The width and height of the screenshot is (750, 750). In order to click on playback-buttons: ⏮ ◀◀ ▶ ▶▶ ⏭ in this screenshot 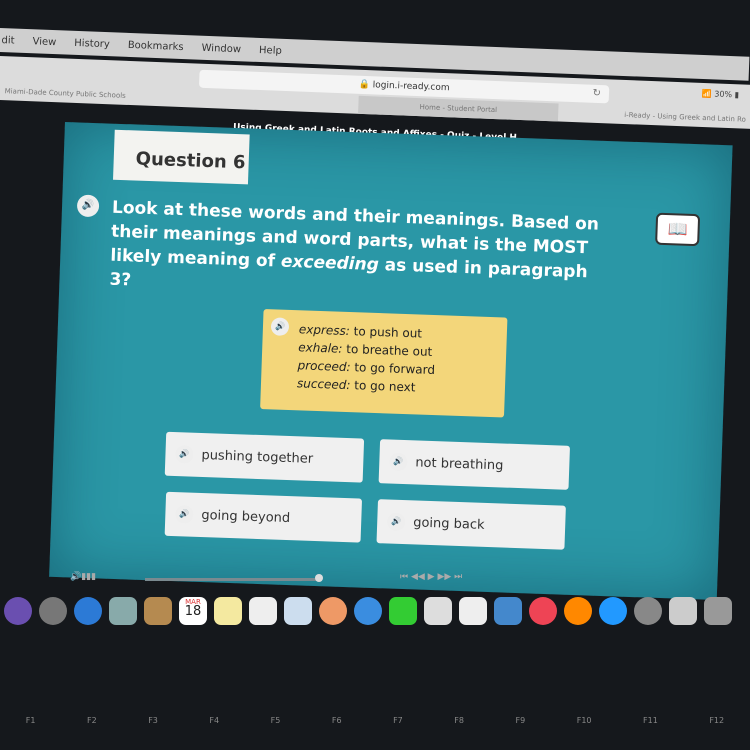, I will do `click(431, 577)`.